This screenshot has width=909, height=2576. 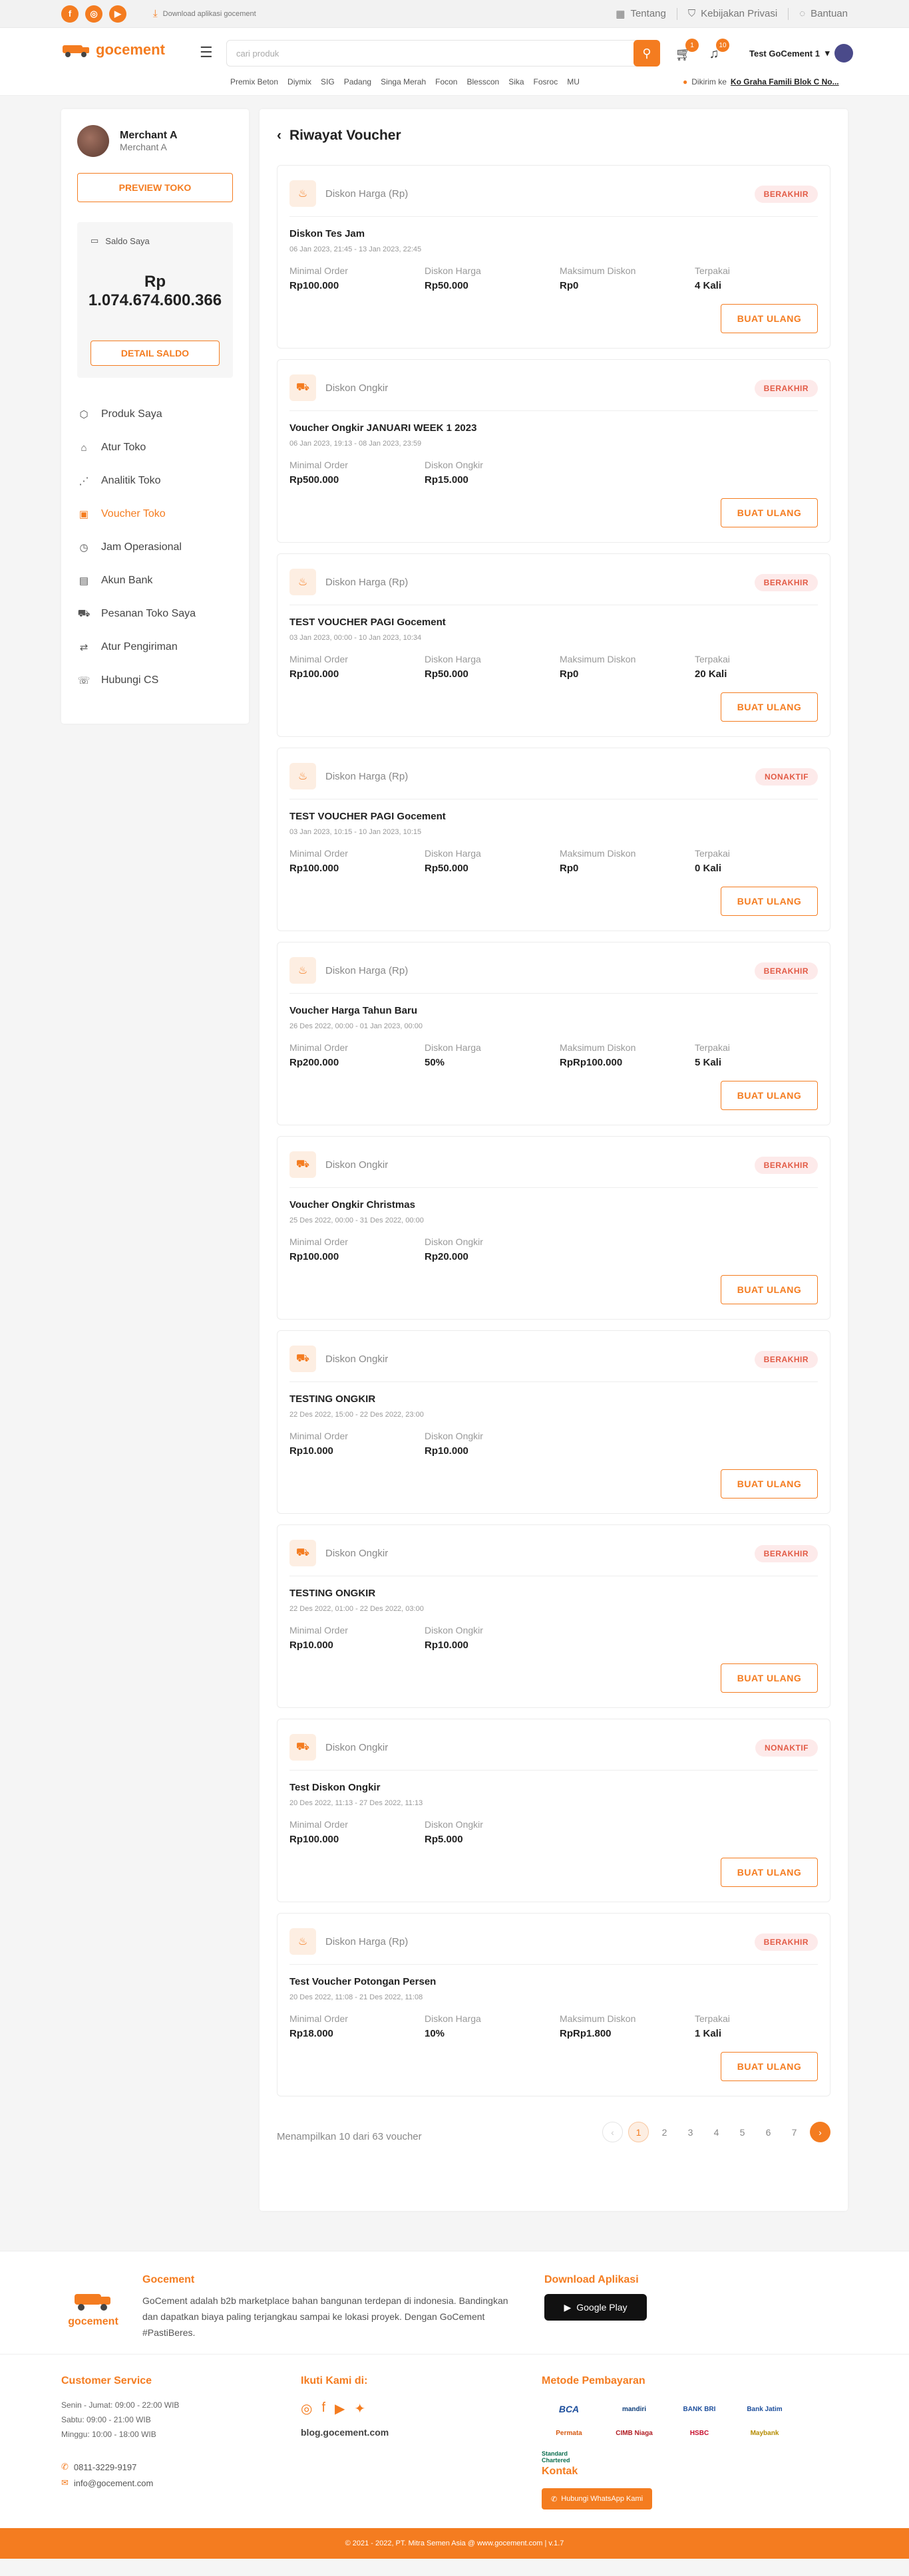 I want to click on preview-toko-button: PREVIEW TOKO, so click(x=155, y=187).